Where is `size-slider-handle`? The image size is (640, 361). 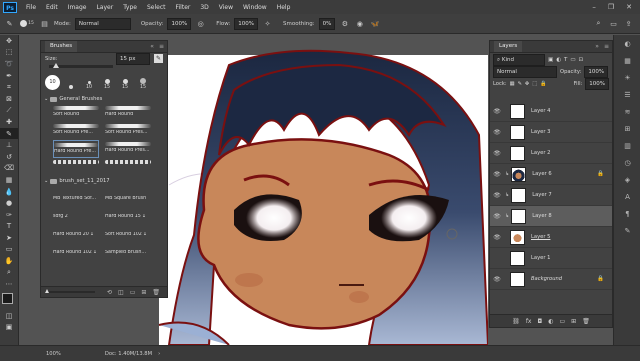
size-slider-handle is located at coordinates (56, 65).